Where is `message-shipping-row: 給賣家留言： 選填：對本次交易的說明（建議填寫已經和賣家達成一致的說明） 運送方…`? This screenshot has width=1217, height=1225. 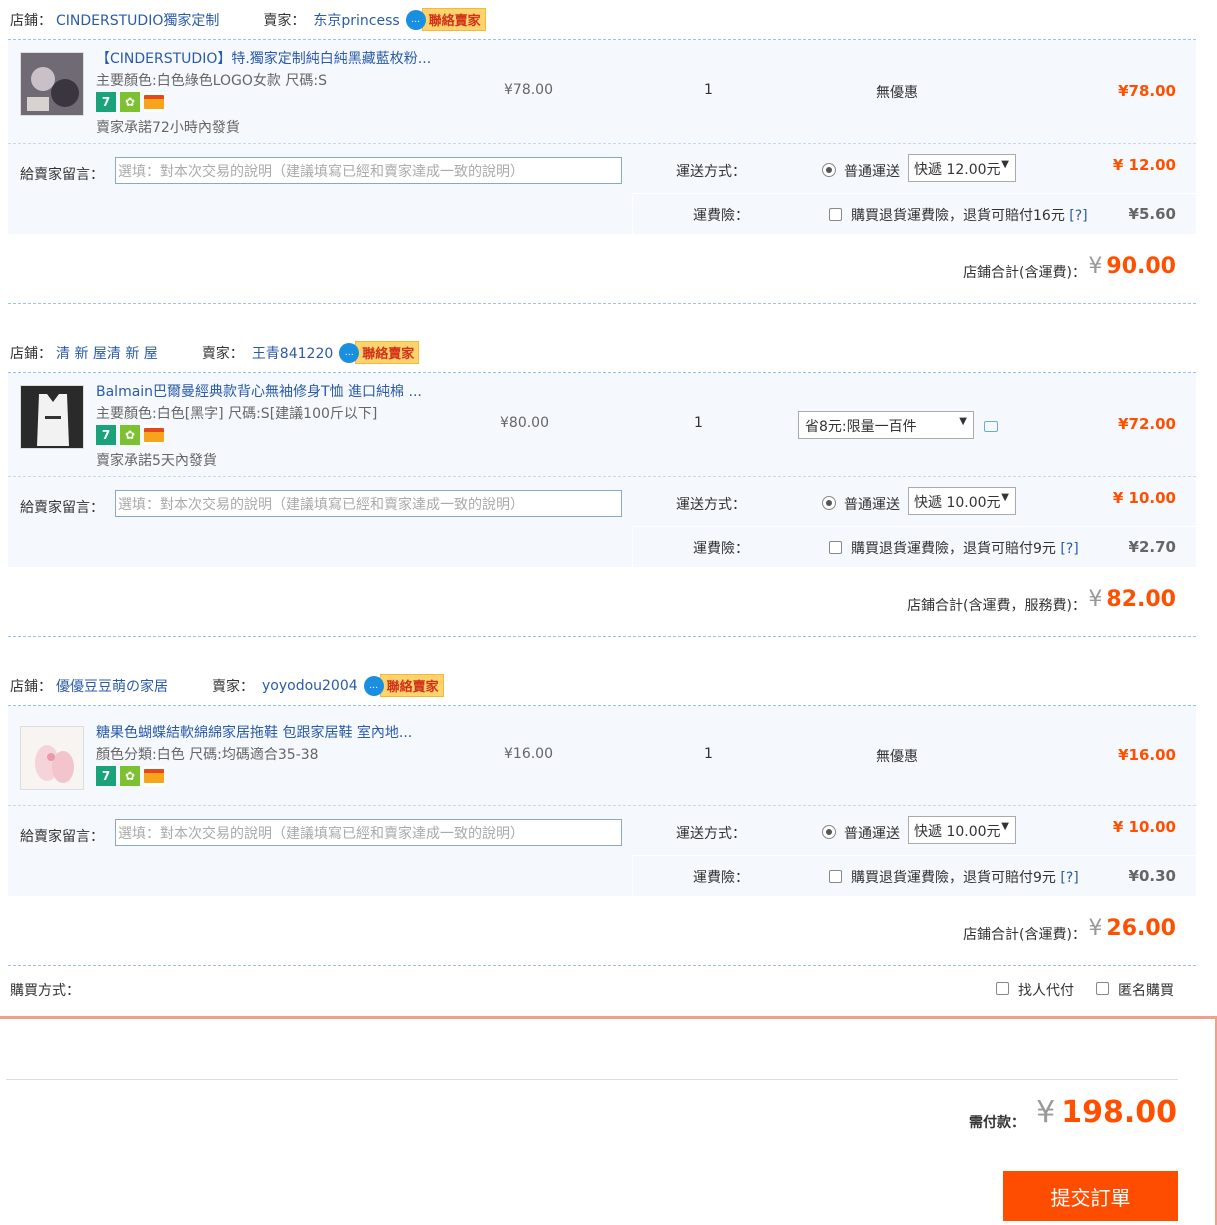 message-shipping-row: 給賣家留言： 選填：對本次交易的說明（建議填寫已經和賣家達成一致的說明） 運送方… is located at coordinates (602, 522).